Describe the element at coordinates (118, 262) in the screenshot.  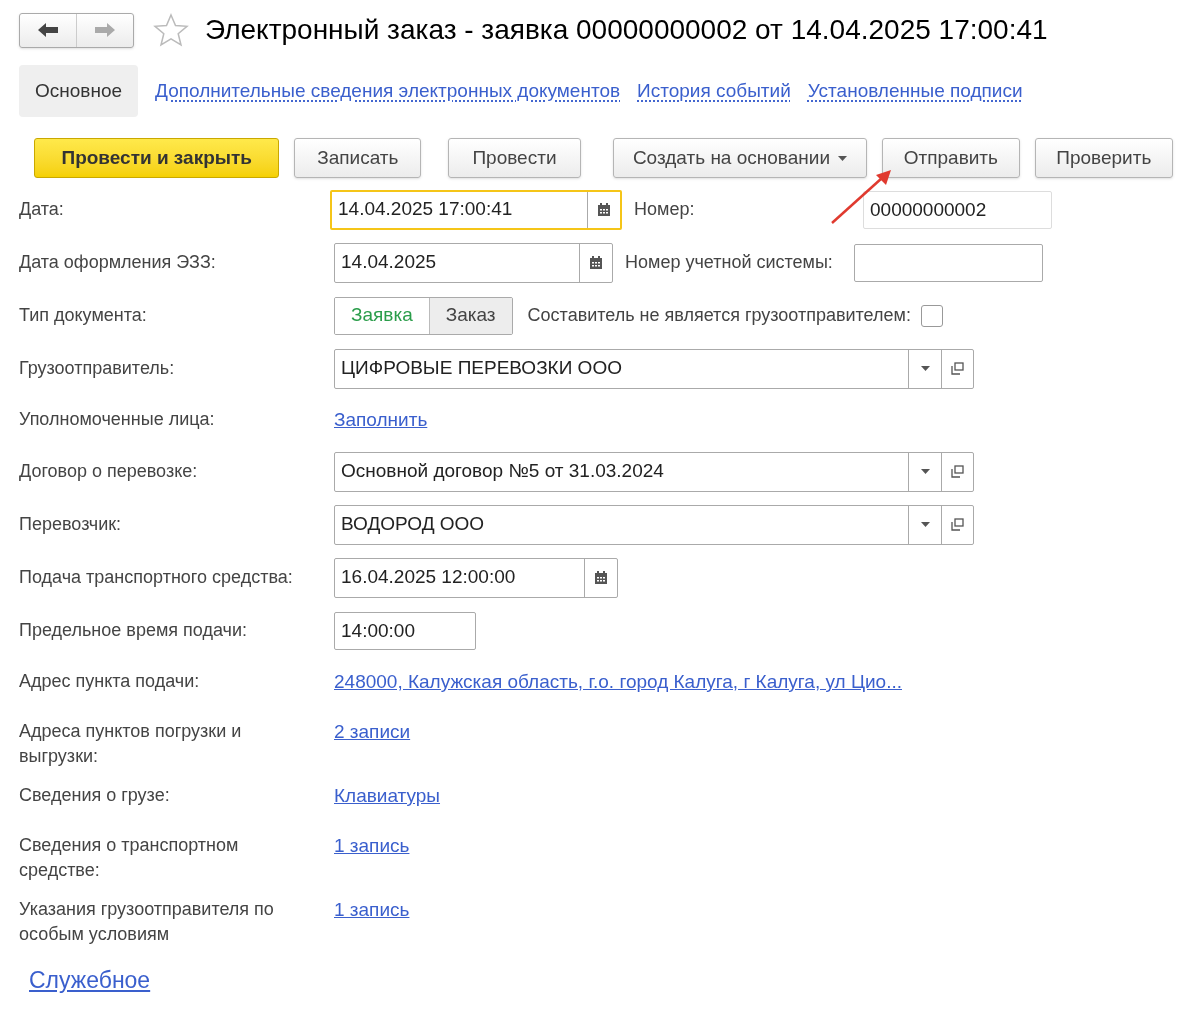
I see `field-label: Дата оформления ЭЗЗ:` at that location.